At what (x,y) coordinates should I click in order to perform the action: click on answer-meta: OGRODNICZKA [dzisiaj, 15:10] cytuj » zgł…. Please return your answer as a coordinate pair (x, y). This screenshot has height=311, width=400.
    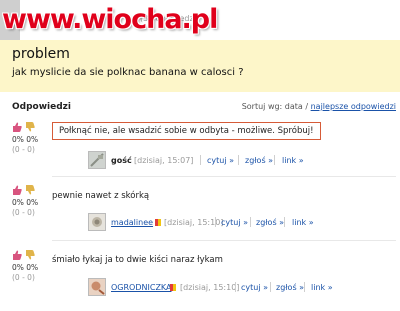
    Looking at the image, I should click on (238, 289).